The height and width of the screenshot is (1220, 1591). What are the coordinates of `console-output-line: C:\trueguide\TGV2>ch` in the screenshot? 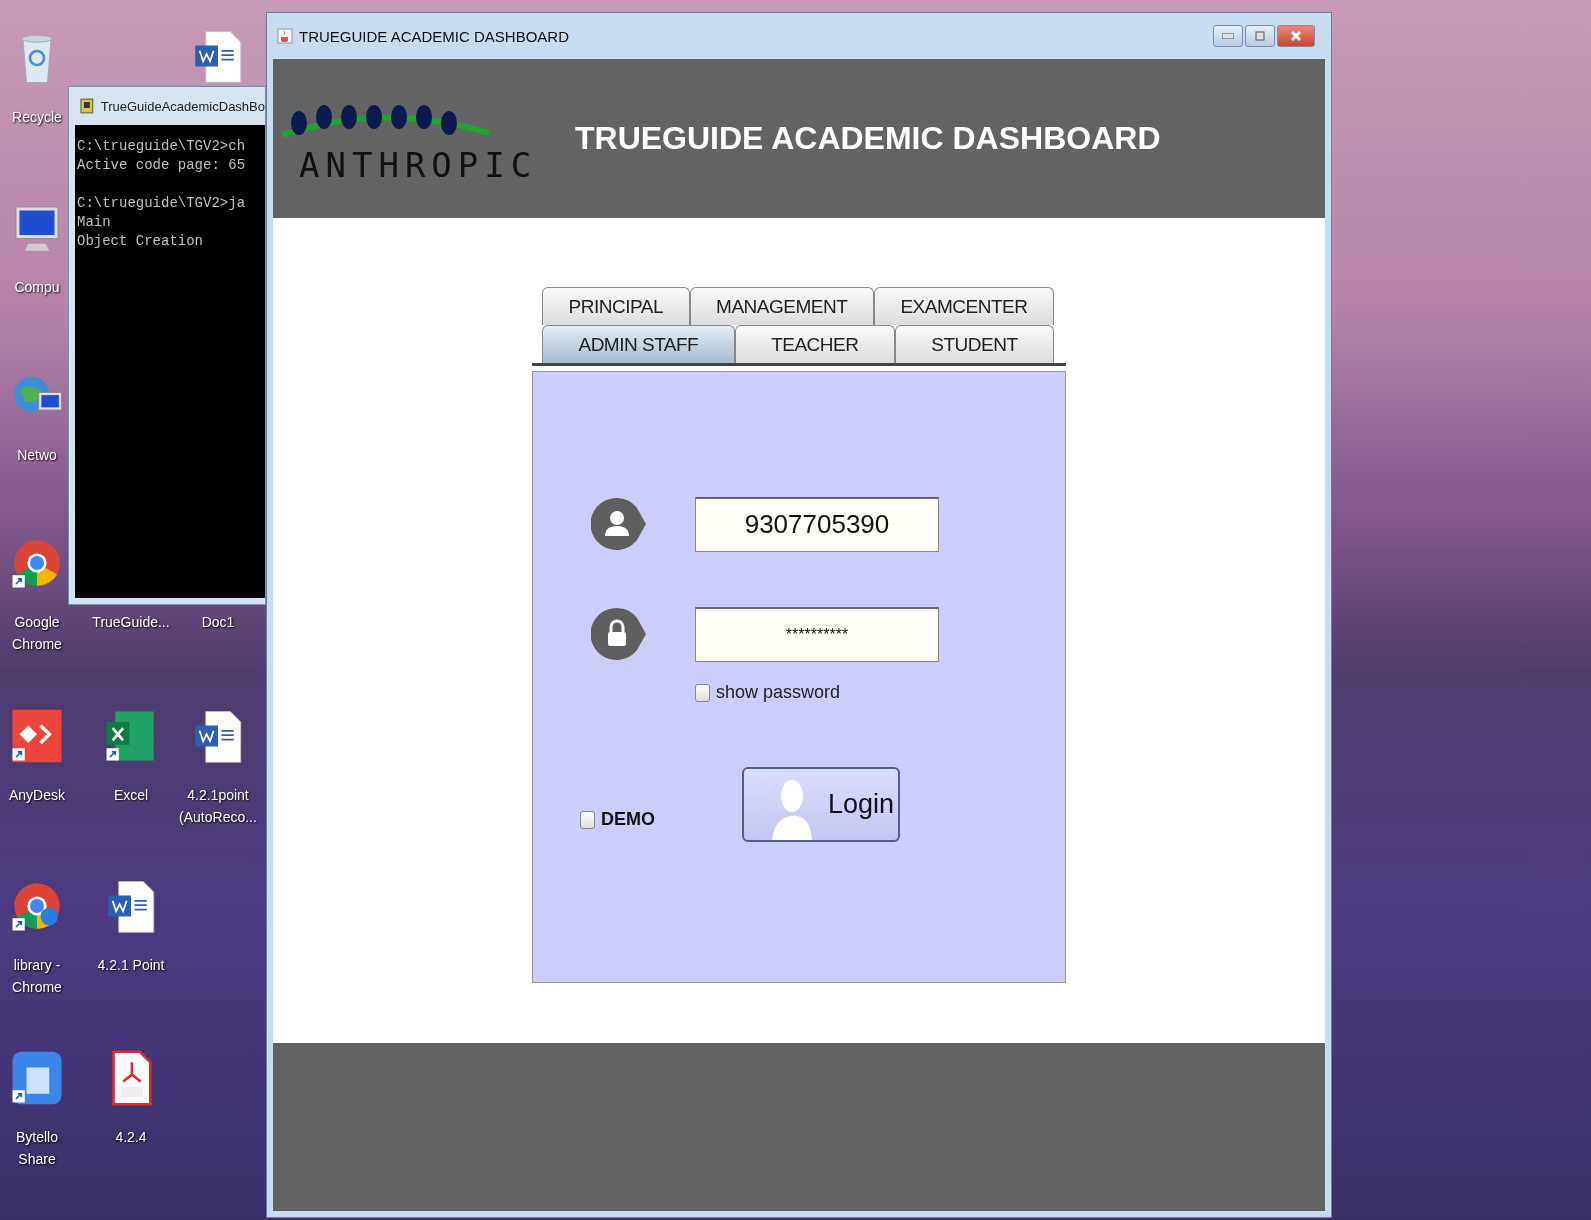 It's located at (161, 146).